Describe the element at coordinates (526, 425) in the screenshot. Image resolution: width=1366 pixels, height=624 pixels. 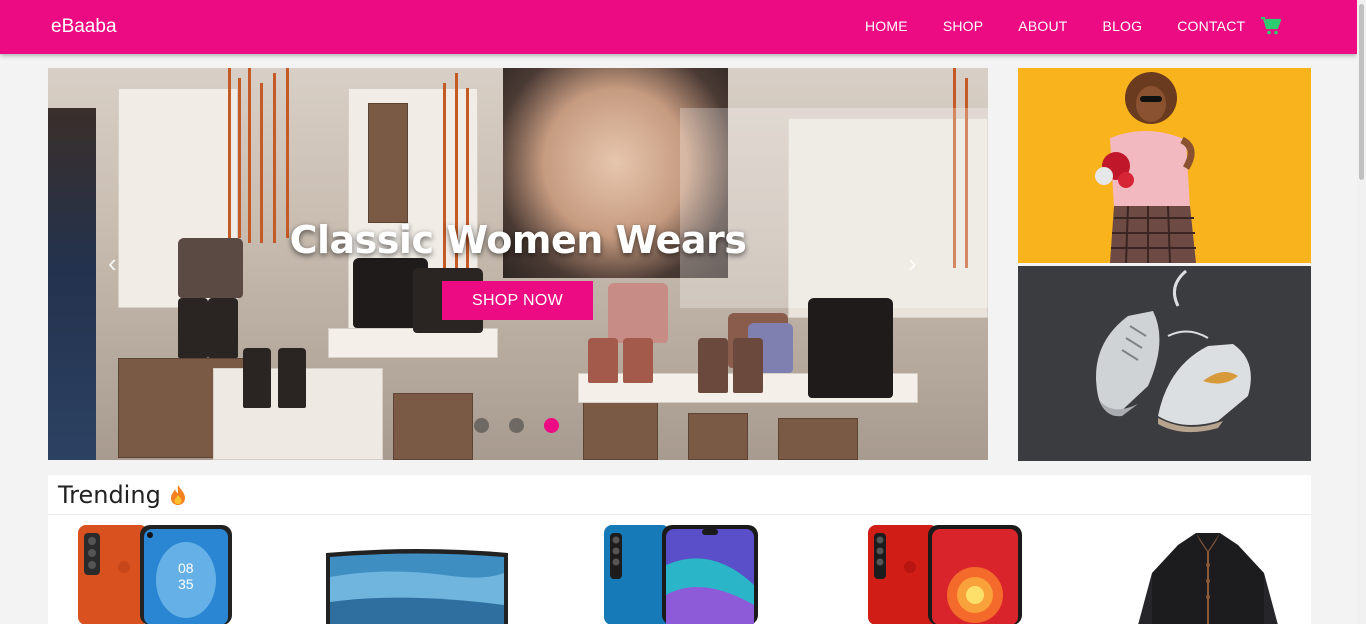
I see `carousel-indicators` at that location.